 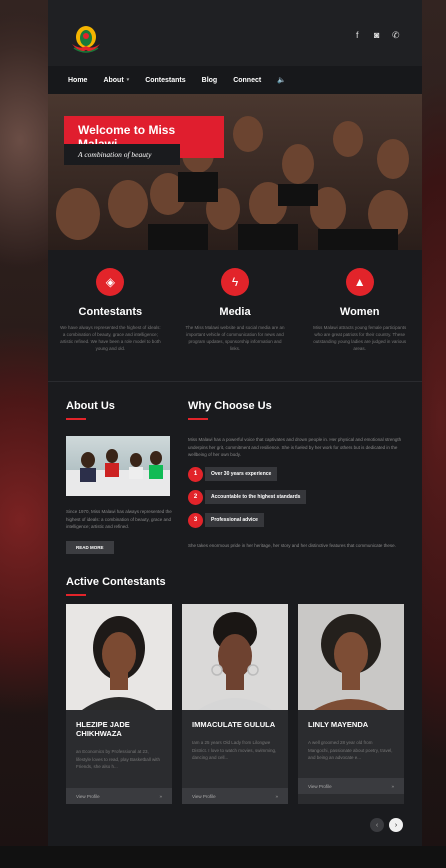 I want to click on main-nav: Home About ▾ Contestants Blog Connect 🔈, so click(x=235, y=80).